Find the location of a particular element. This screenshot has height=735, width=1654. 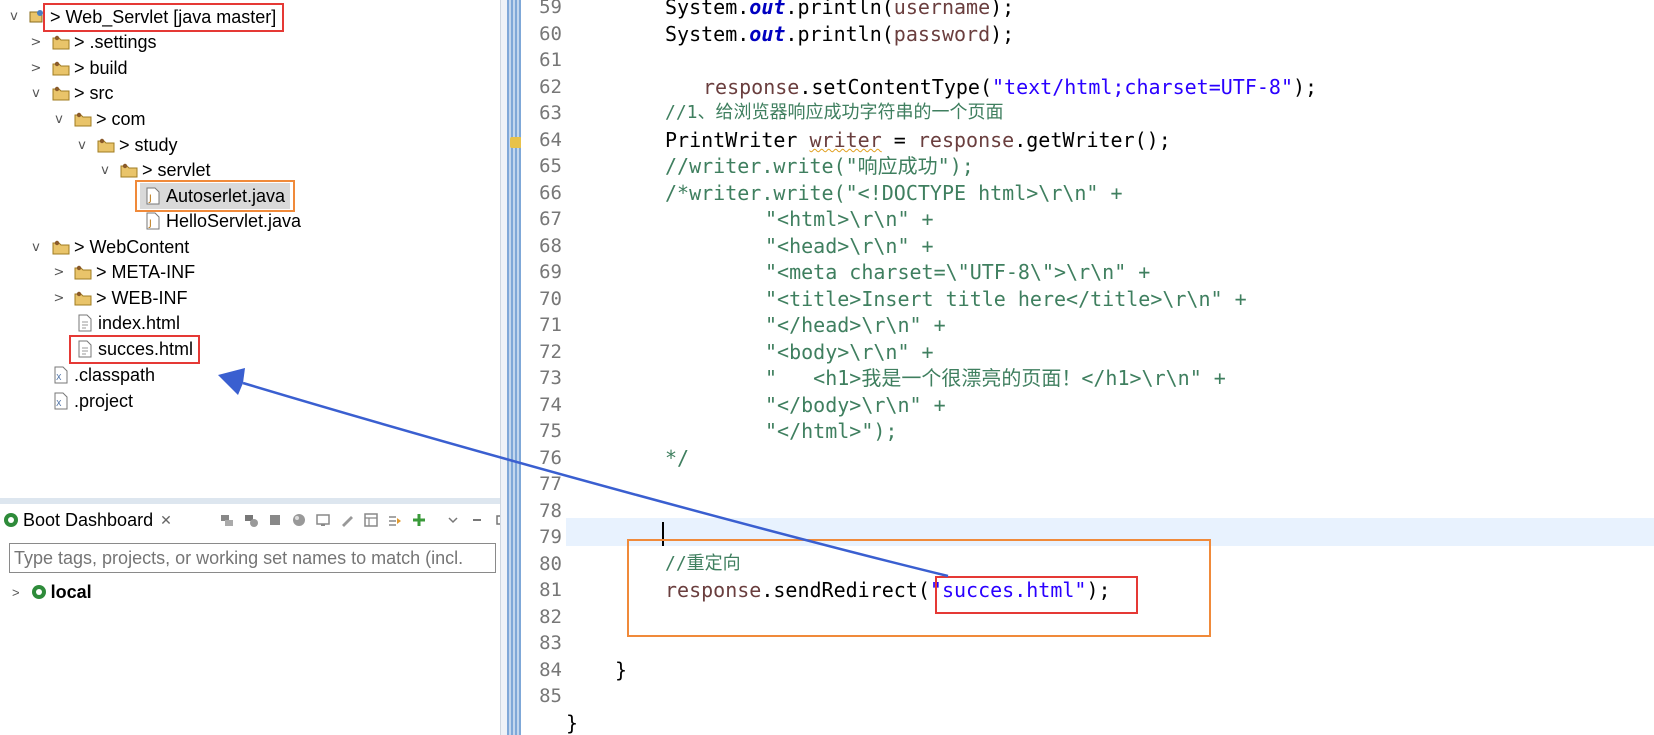

tree-item-label: > META-INF is located at coordinates (146, 271).